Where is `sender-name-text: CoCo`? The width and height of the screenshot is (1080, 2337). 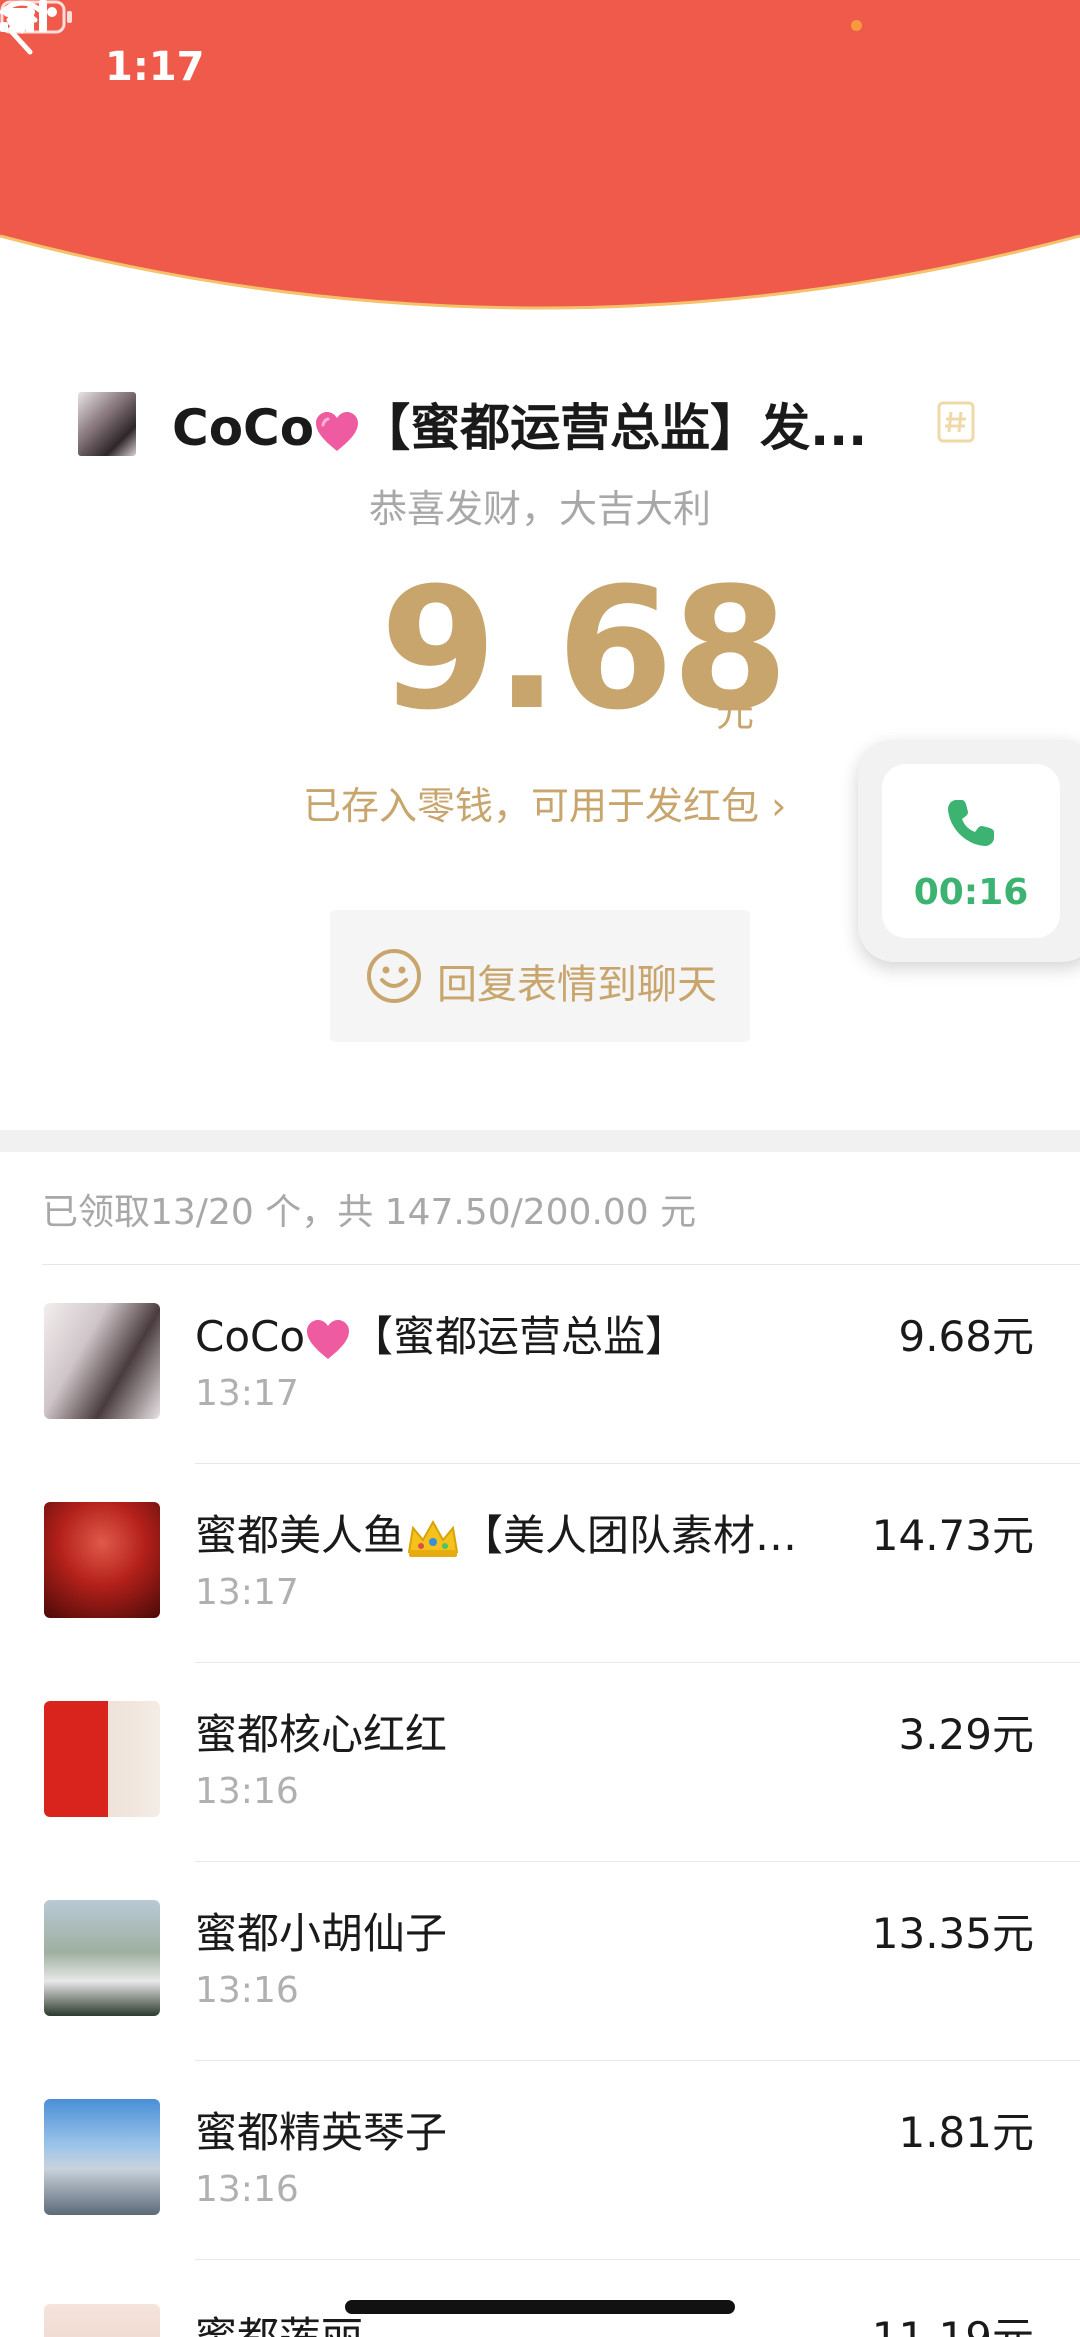
sender-name-text: CoCo is located at coordinates (243, 428).